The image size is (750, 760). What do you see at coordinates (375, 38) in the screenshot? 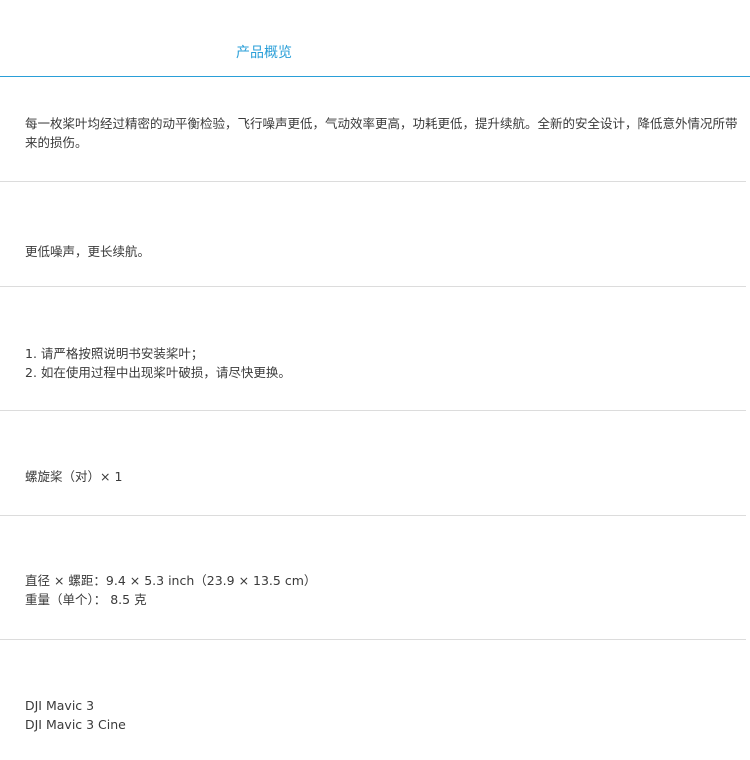
I see `tab-bar: 产品概览` at bounding box center [375, 38].